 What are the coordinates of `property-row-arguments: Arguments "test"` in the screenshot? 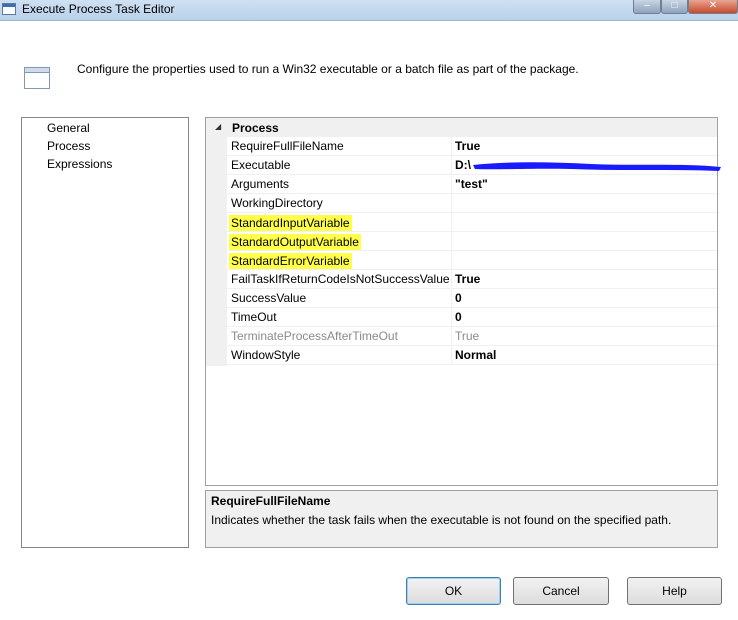 It's located at (472, 184).